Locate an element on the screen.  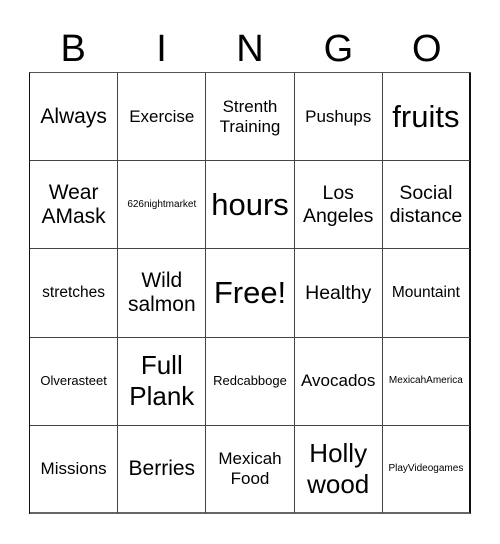
bingo-cell: Missions is located at coordinates (74, 469).